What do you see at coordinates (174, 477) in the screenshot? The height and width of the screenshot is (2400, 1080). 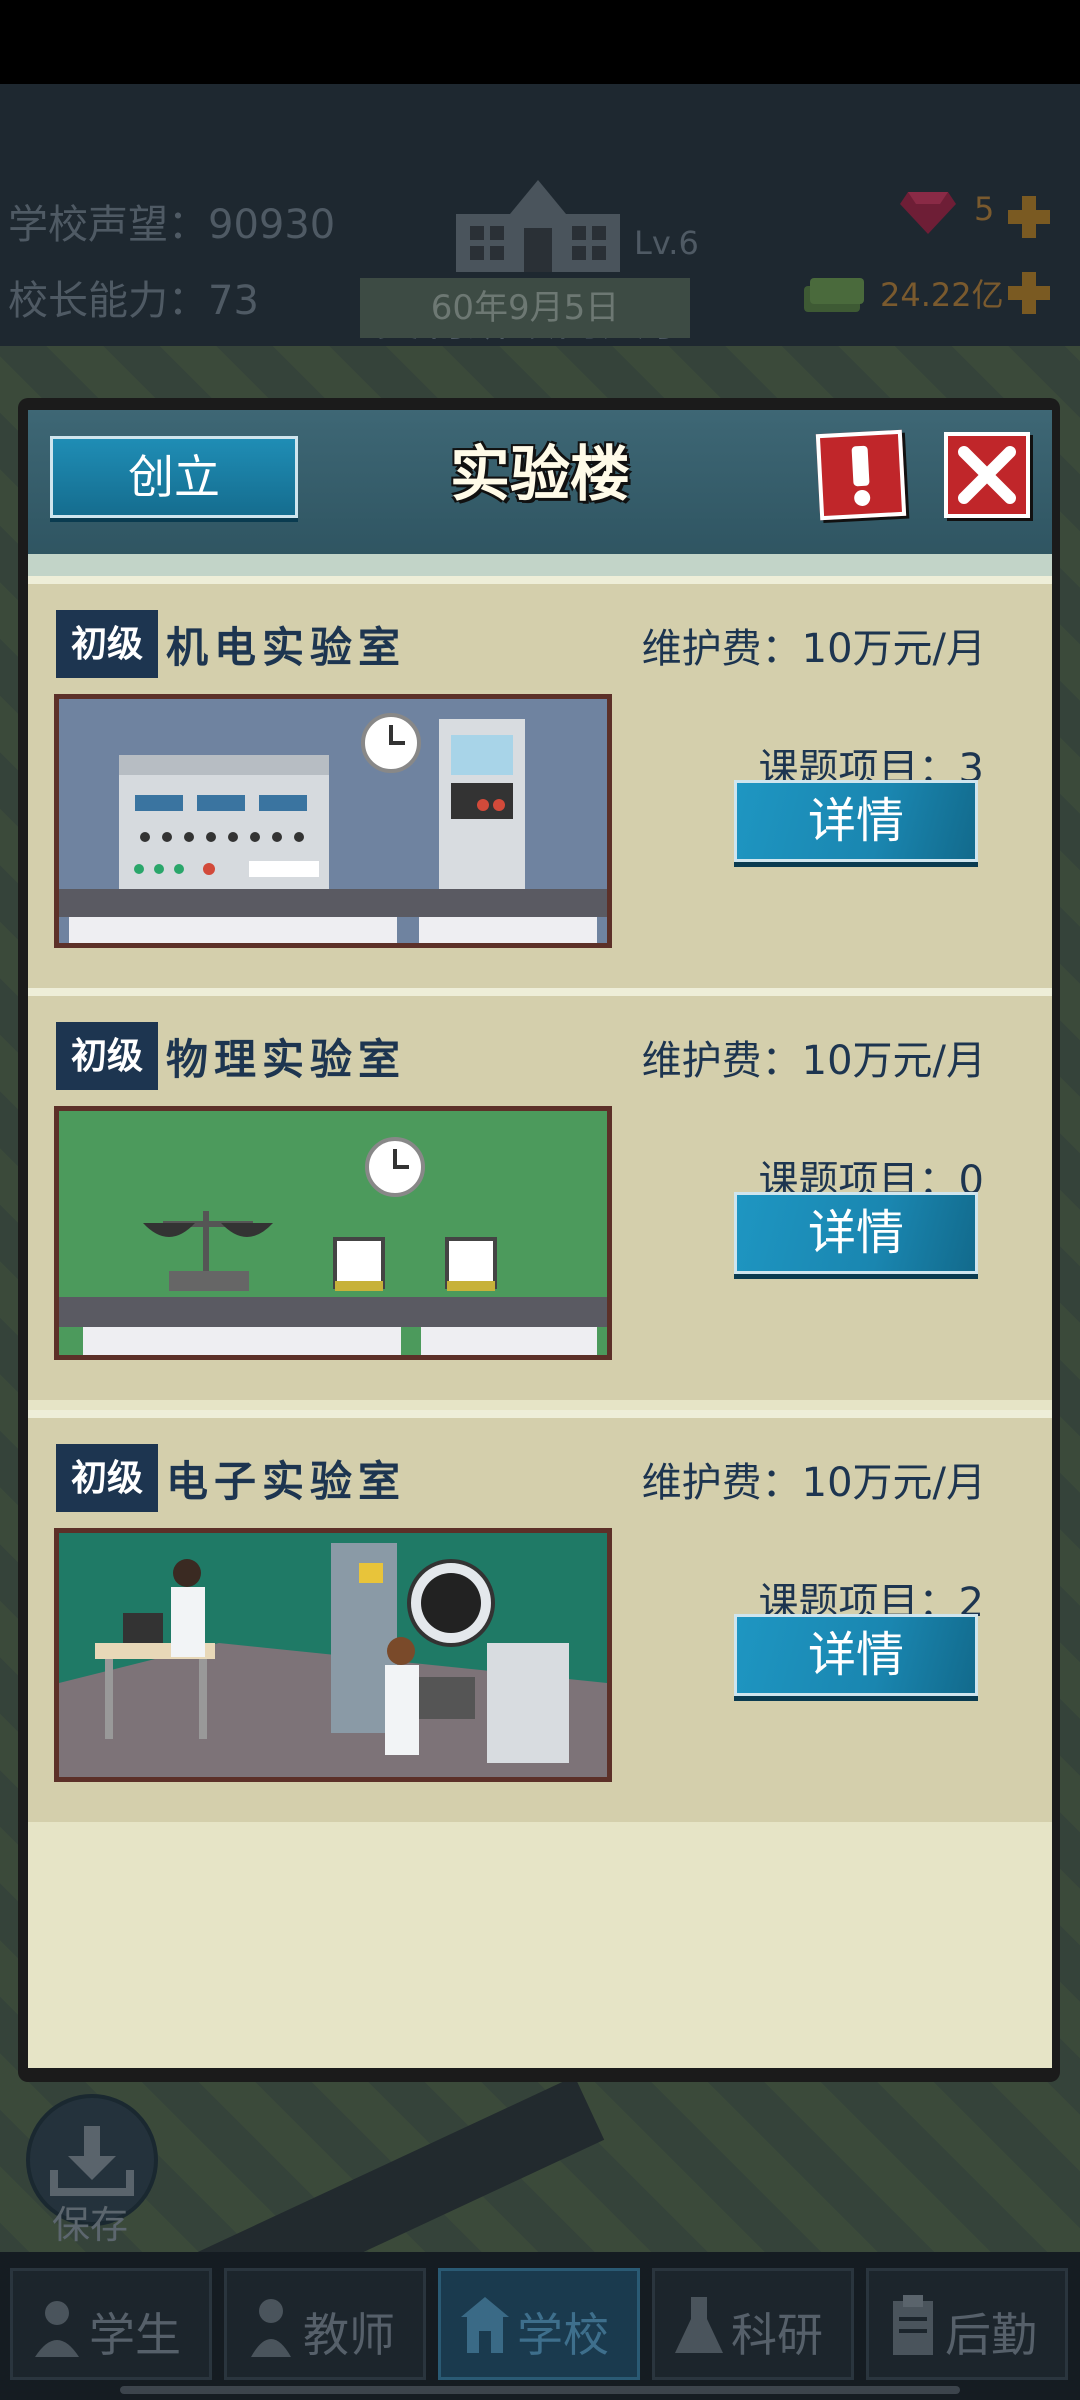 I see `create-lab-button: 创立` at bounding box center [174, 477].